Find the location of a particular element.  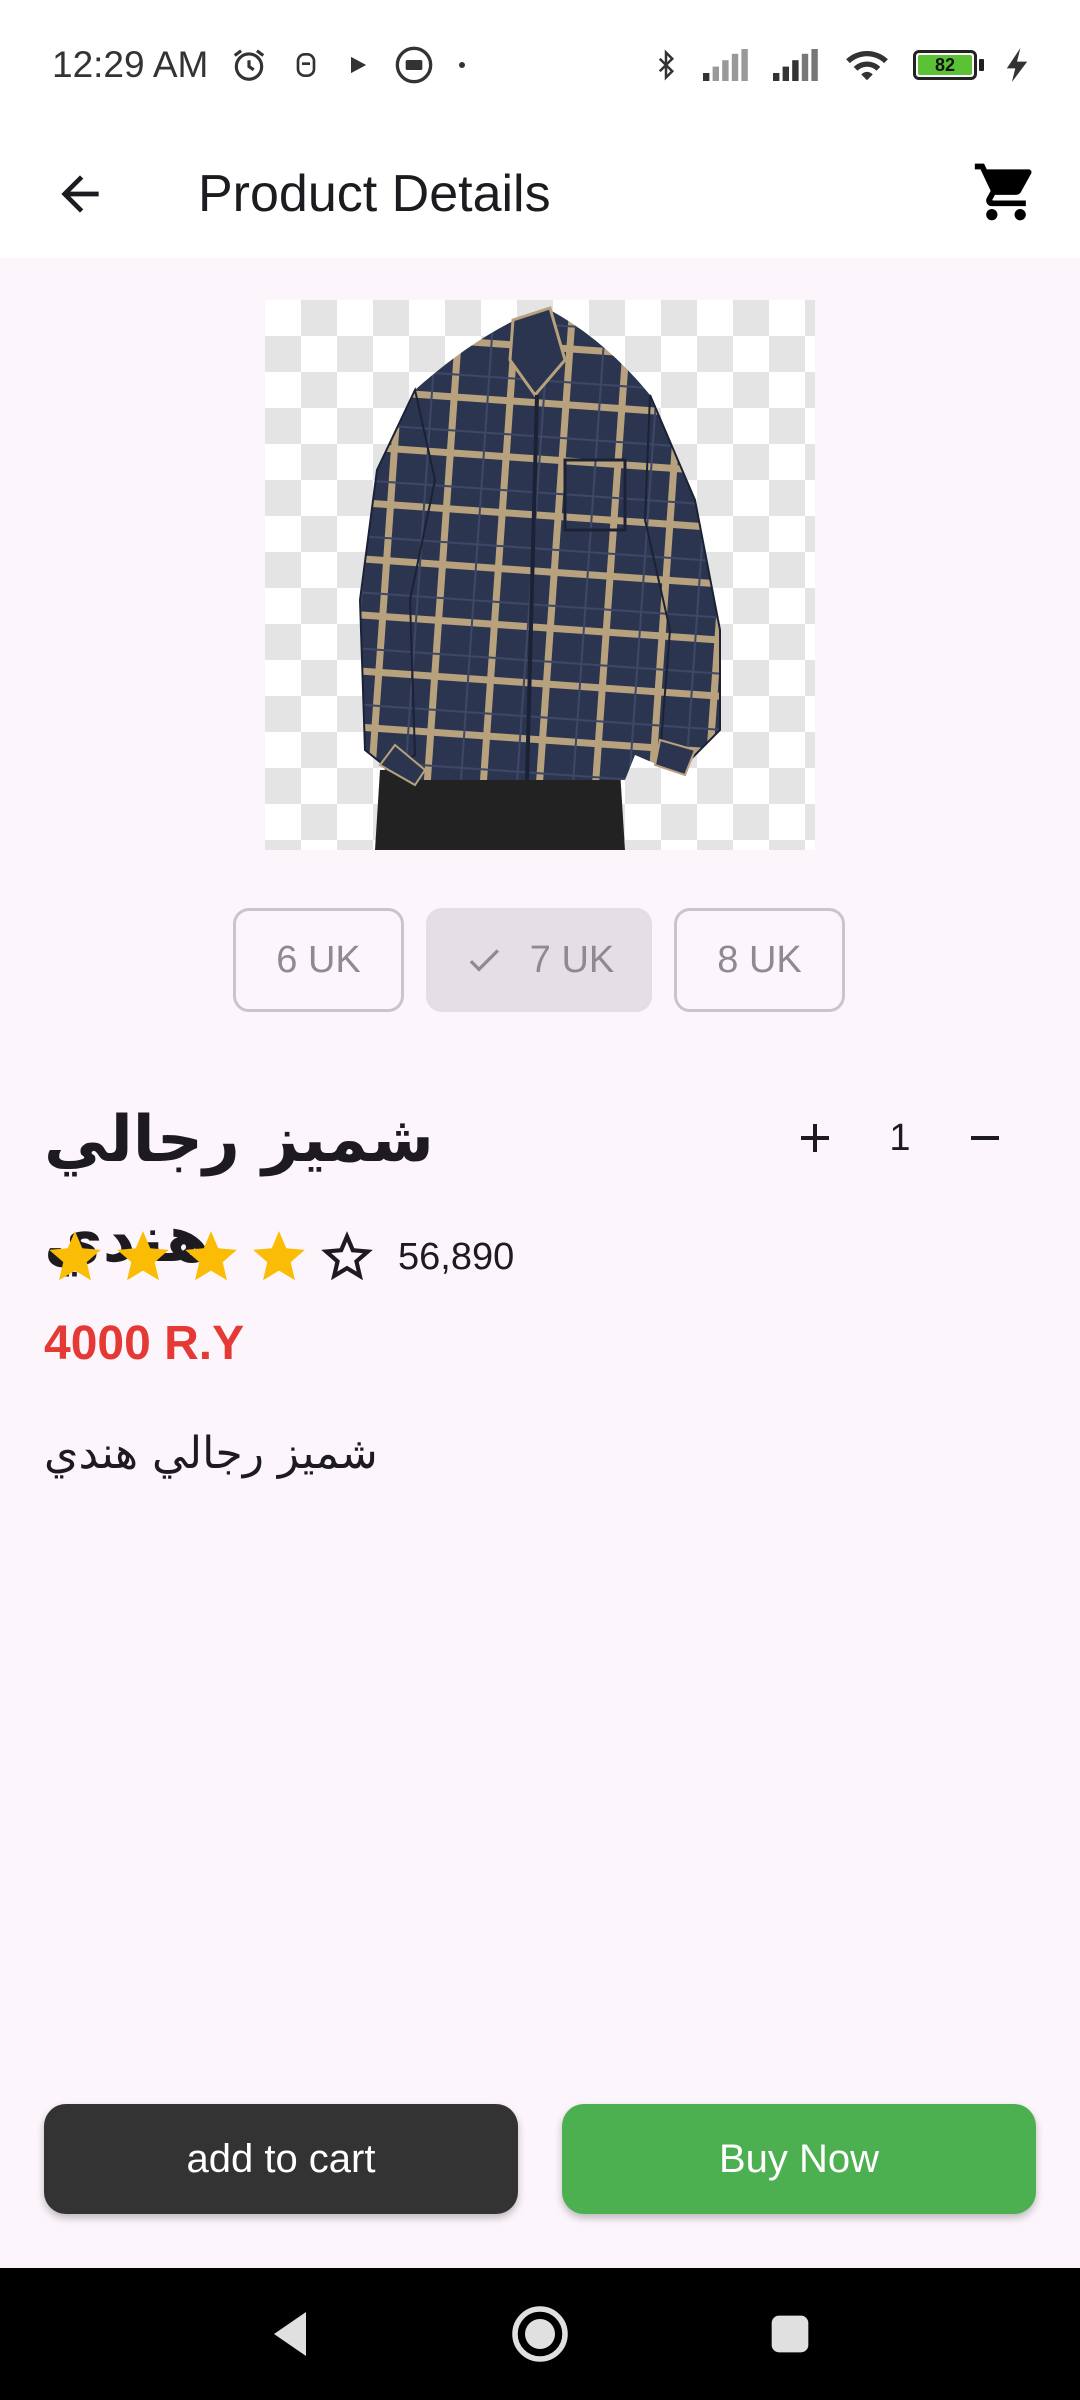

system-nav-bar is located at coordinates (540, 2334).